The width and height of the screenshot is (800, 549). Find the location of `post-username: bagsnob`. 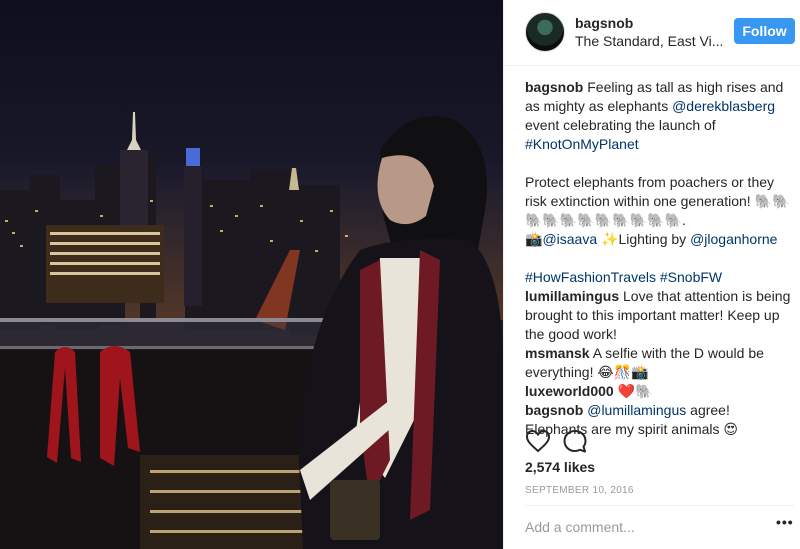

post-username: bagsnob is located at coordinates (604, 23).